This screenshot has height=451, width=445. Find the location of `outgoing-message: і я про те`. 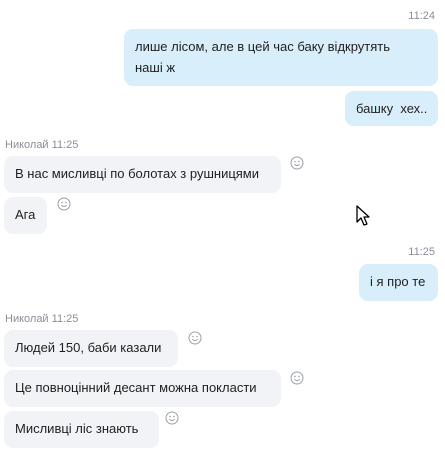

outgoing-message: і я про те is located at coordinates (398, 282).